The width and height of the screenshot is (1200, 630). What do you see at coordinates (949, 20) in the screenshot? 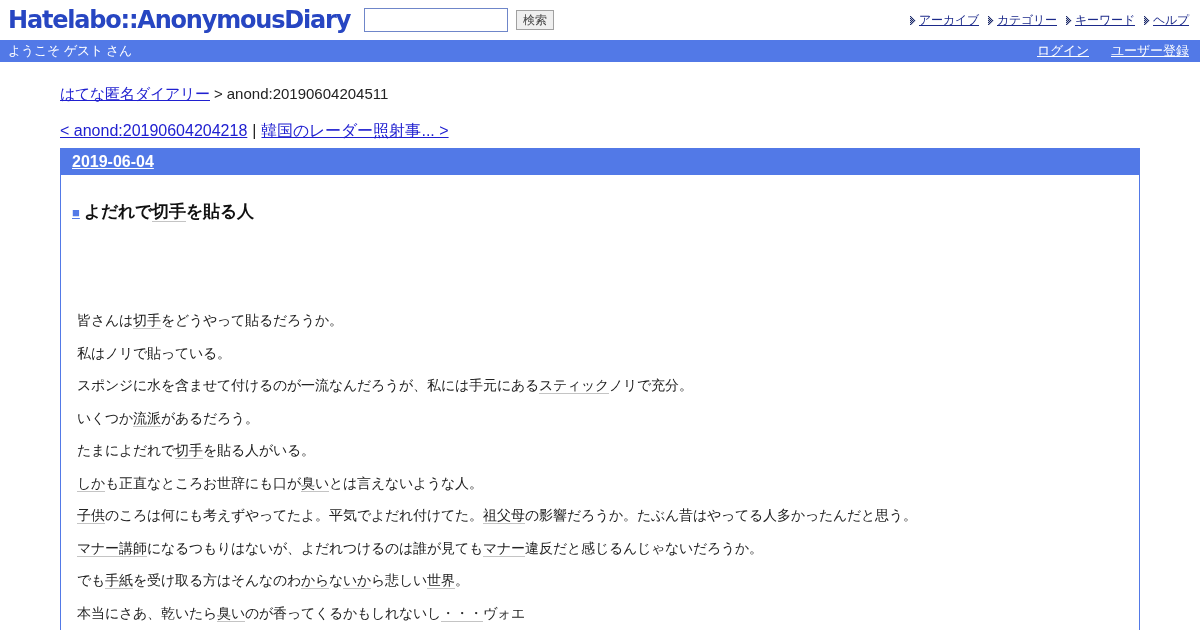
I see `header-nav-link: アーカイブ` at bounding box center [949, 20].